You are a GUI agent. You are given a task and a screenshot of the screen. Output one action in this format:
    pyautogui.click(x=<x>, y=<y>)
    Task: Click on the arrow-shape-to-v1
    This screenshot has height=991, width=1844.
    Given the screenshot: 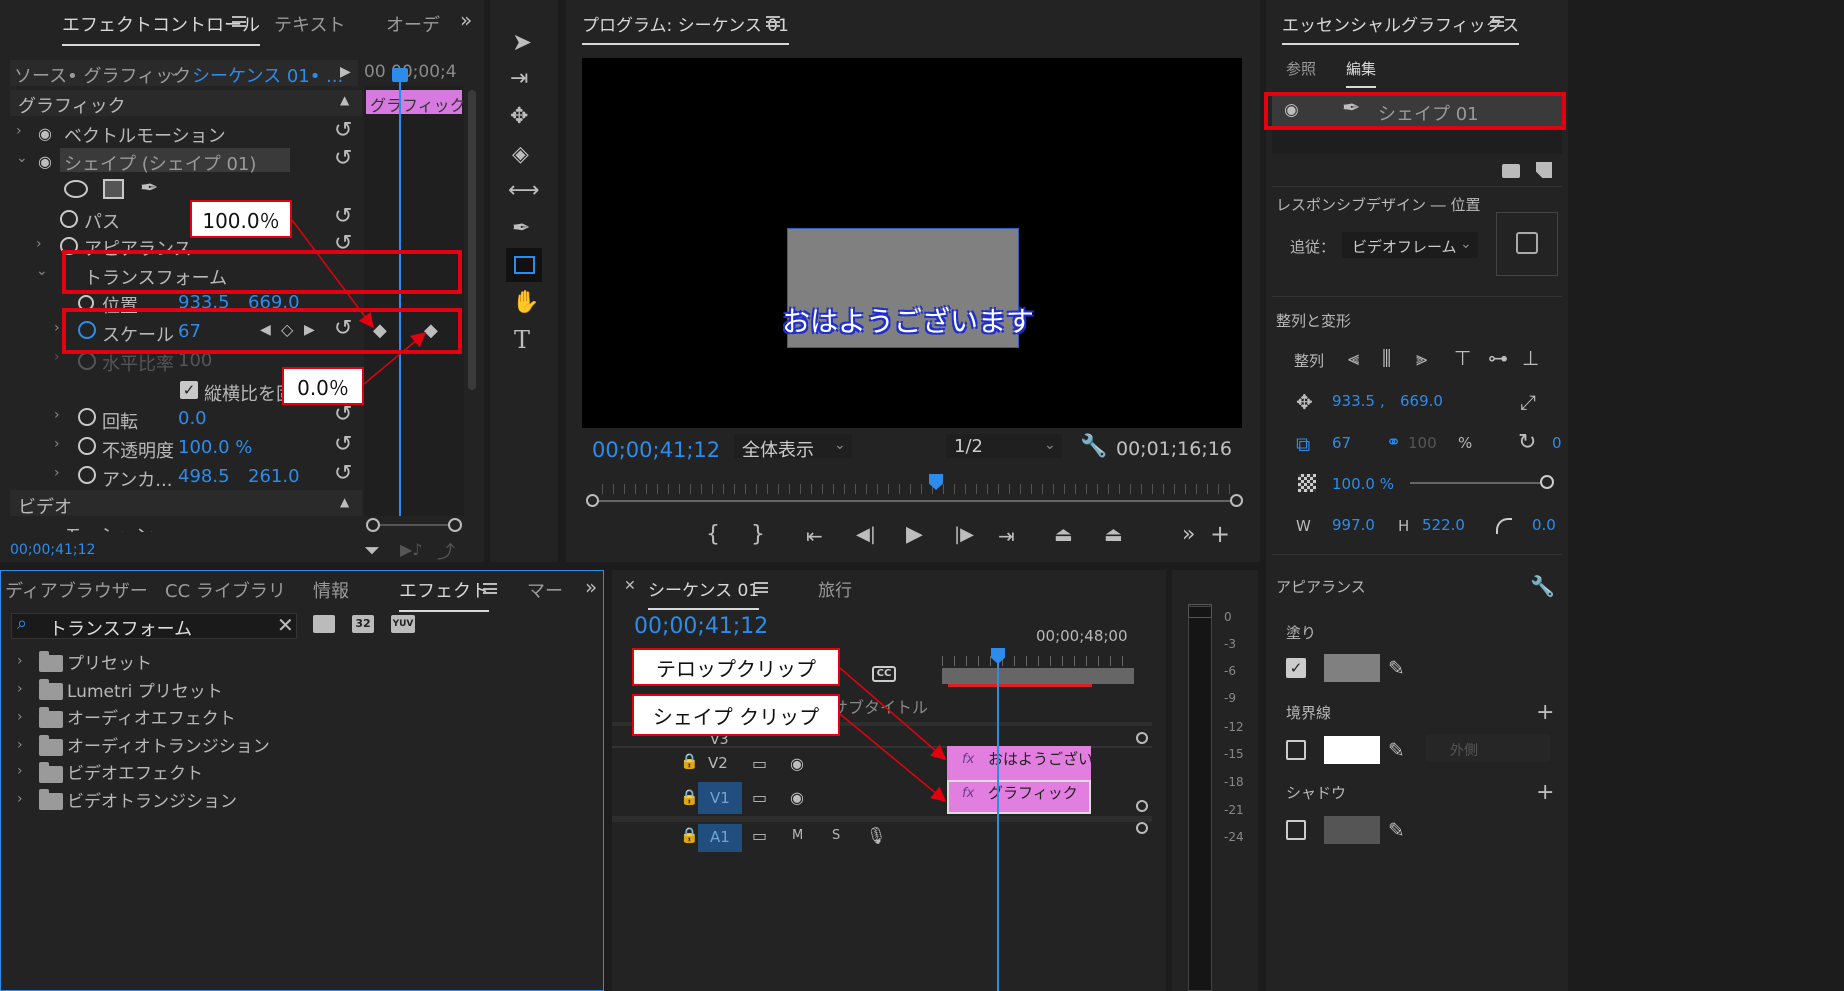 What is the action you would take?
    pyautogui.click(x=893, y=757)
    